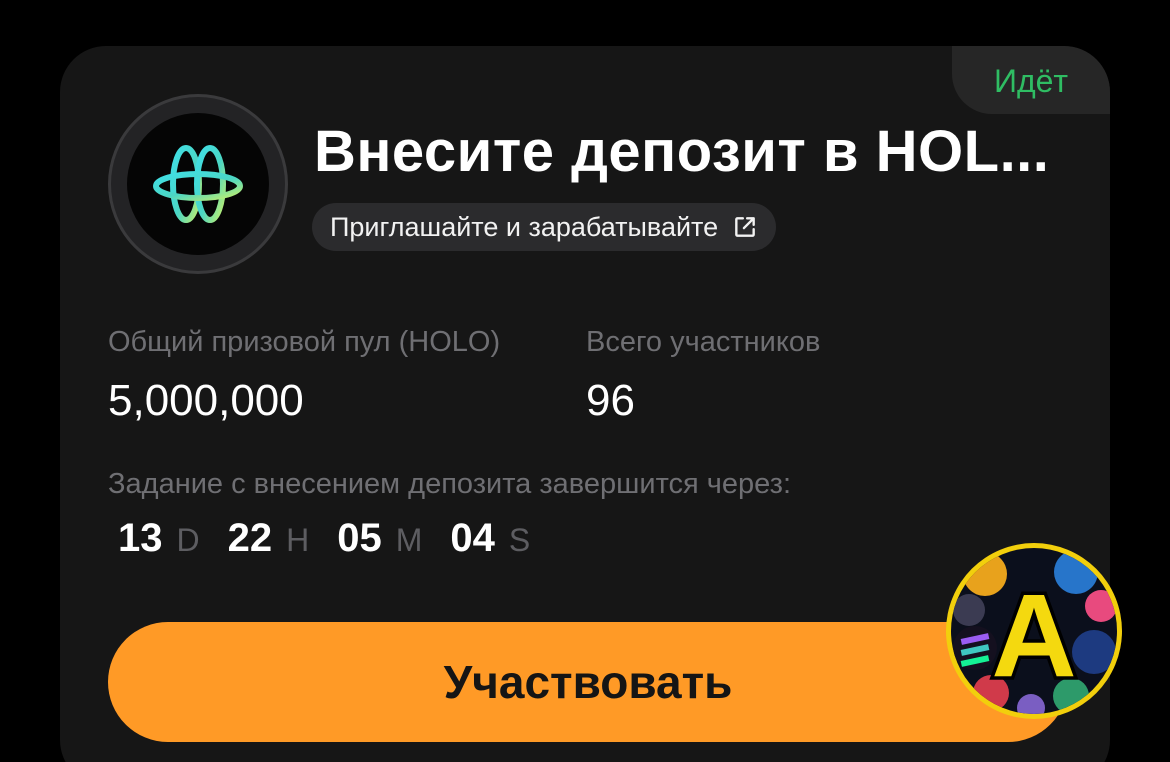 The width and height of the screenshot is (1170, 762). I want to click on watermark-logo: A, so click(1034, 631).